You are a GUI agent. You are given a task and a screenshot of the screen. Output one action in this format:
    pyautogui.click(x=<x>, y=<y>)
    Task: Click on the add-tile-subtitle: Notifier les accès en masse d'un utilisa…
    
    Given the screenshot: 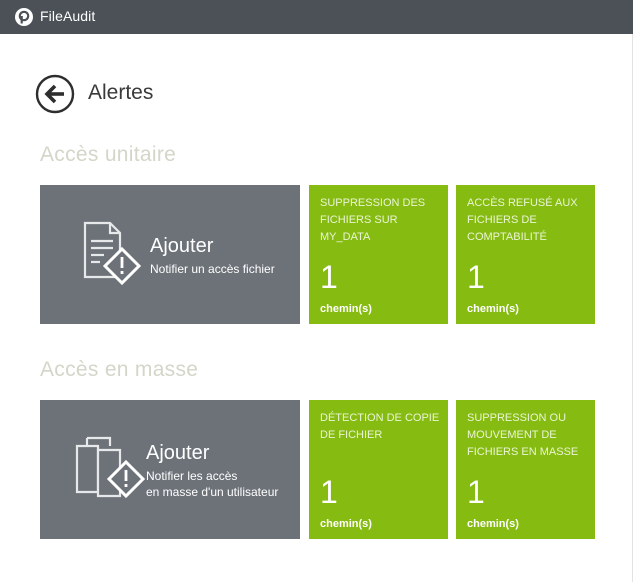 What is the action you would take?
    pyautogui.click(x=212, y=484)
    